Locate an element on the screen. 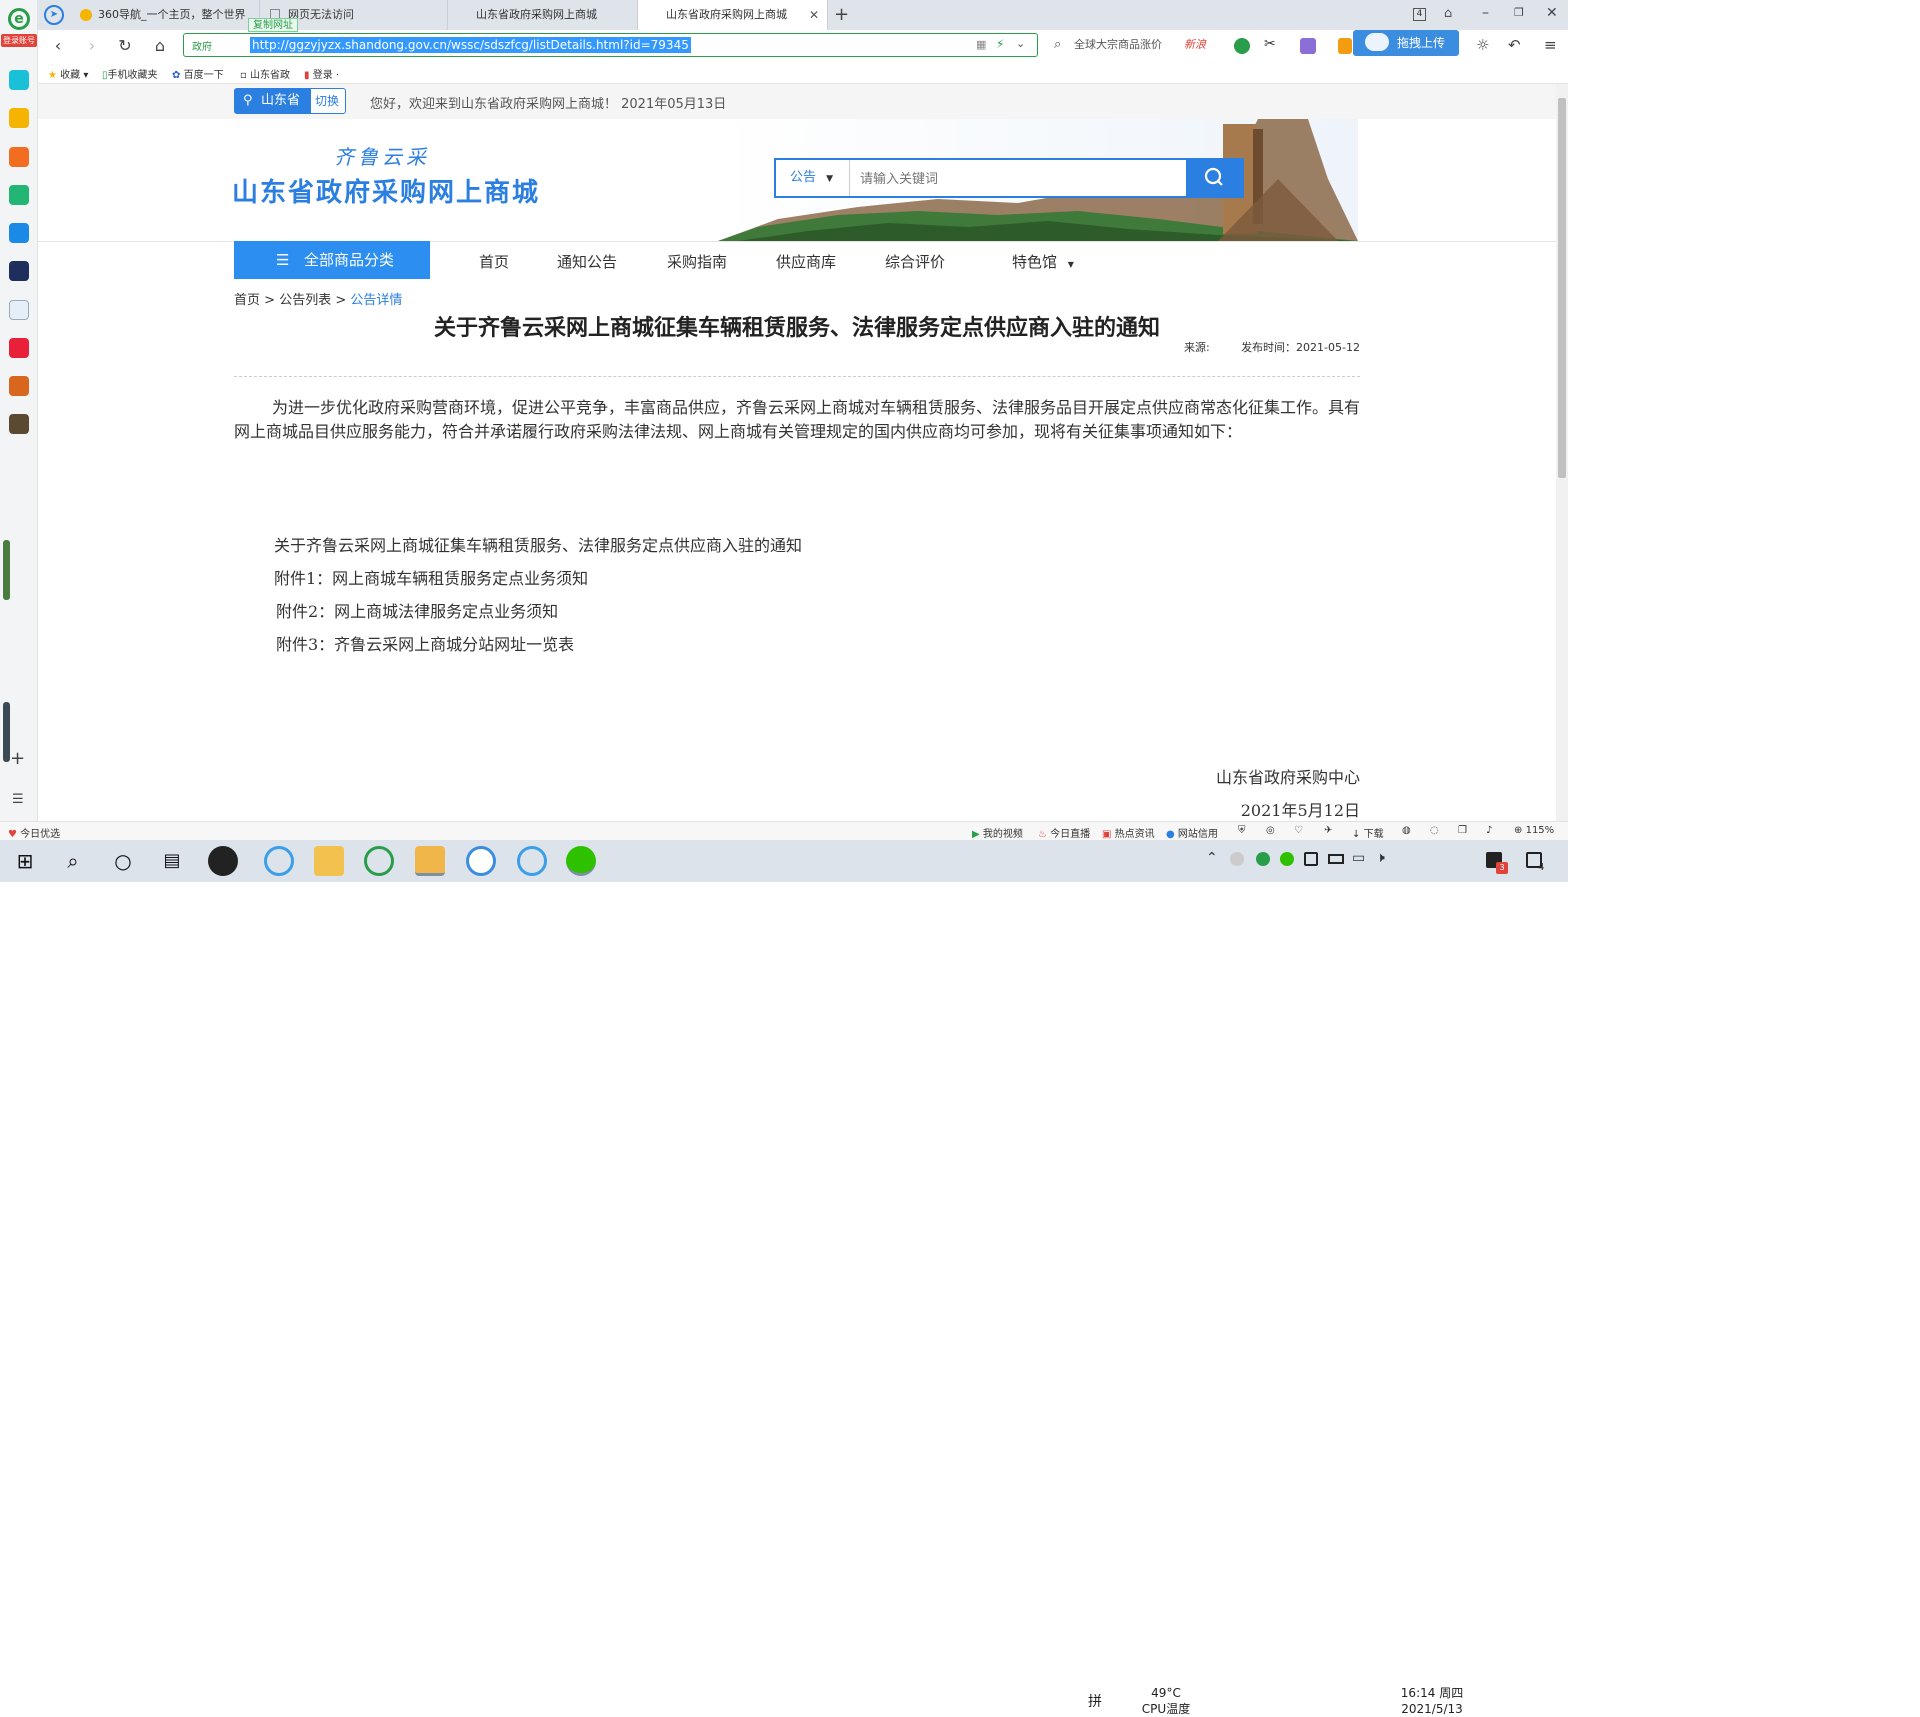  speed-mode-icon: ⚡ is located at coordinates (1000, 44).